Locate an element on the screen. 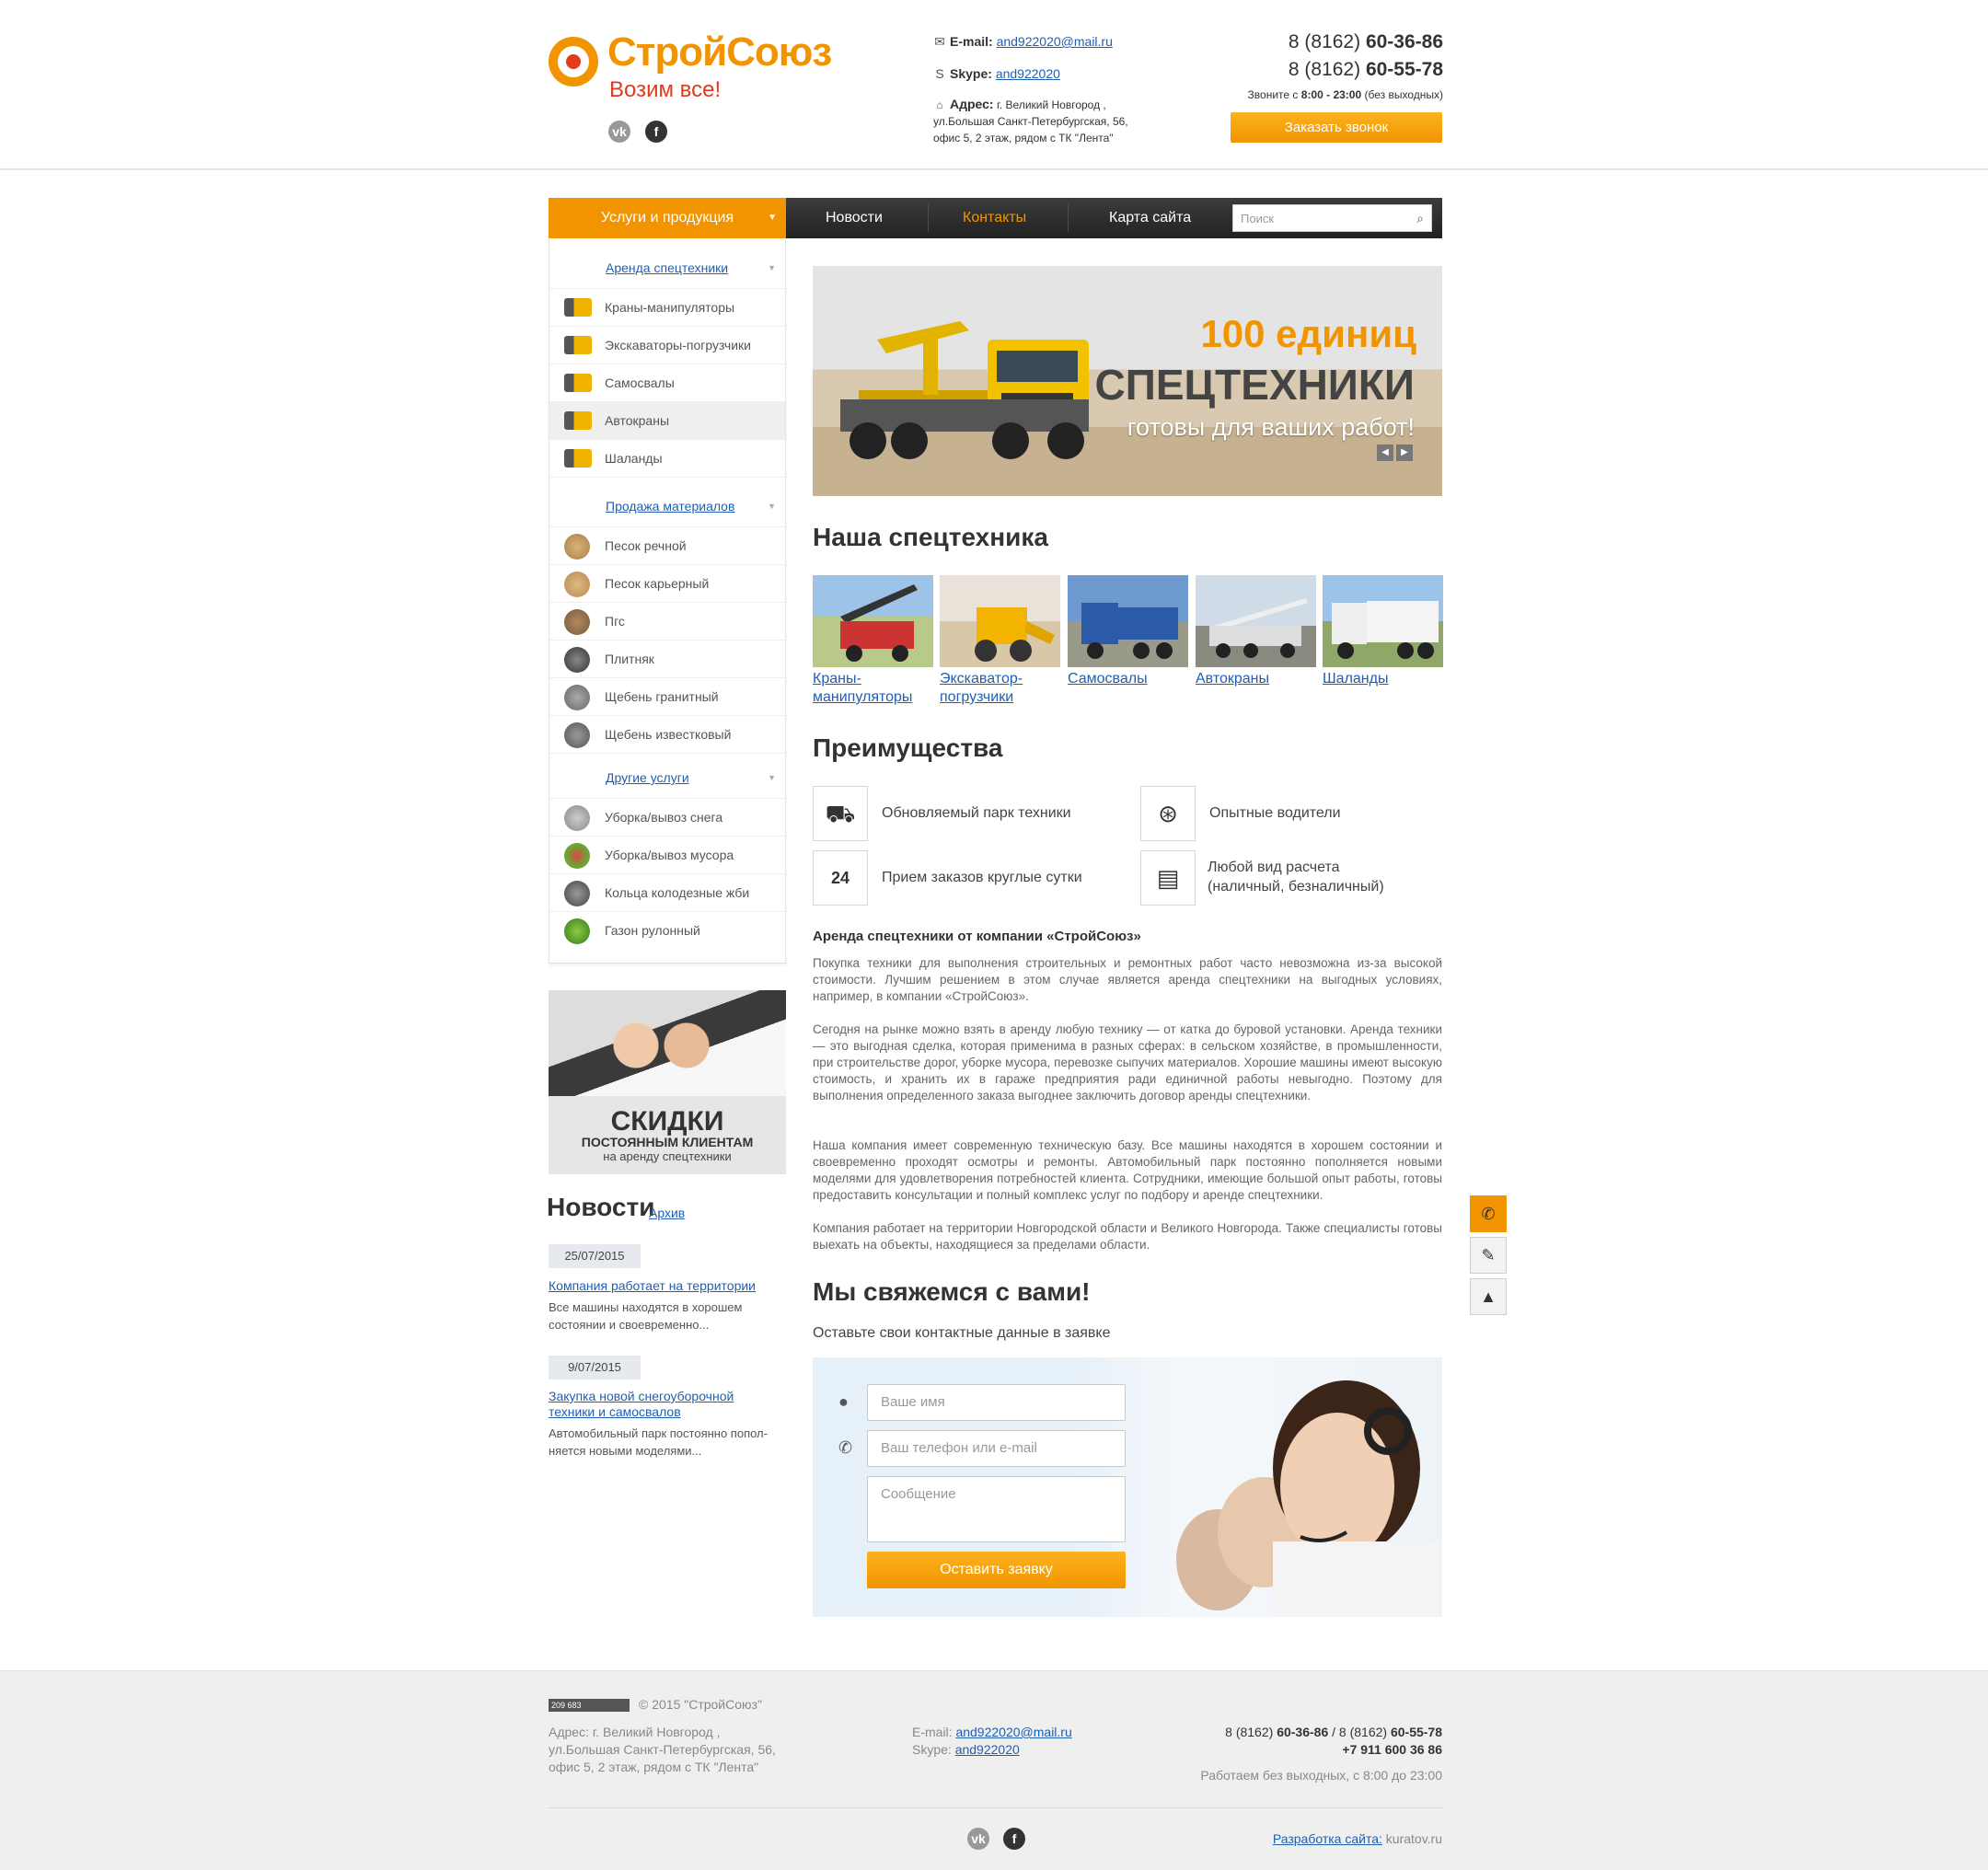 The height and width of the screenshot is (1870, 1988). header-email-link: and922020@mail.ru is located at coordinates (1055, 41).